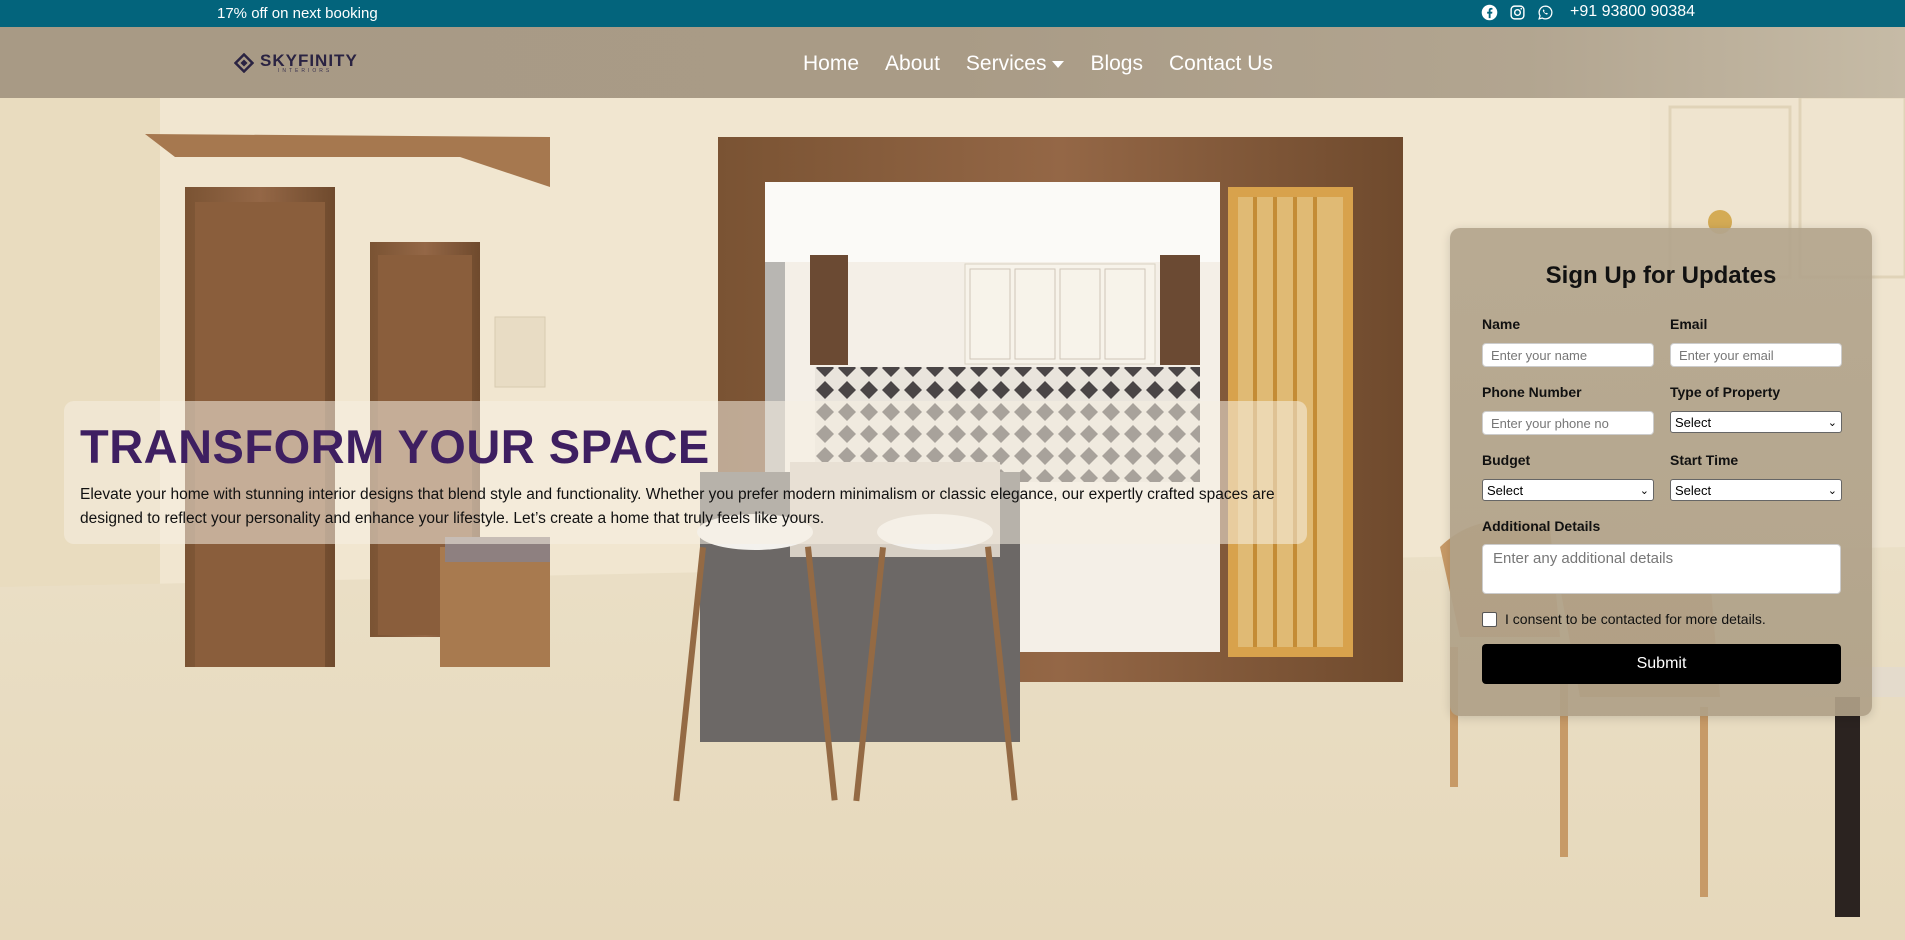  Describe the element at coordinates (1545, 12) in the screenshot. I see `whatsapp-icon` at that location.